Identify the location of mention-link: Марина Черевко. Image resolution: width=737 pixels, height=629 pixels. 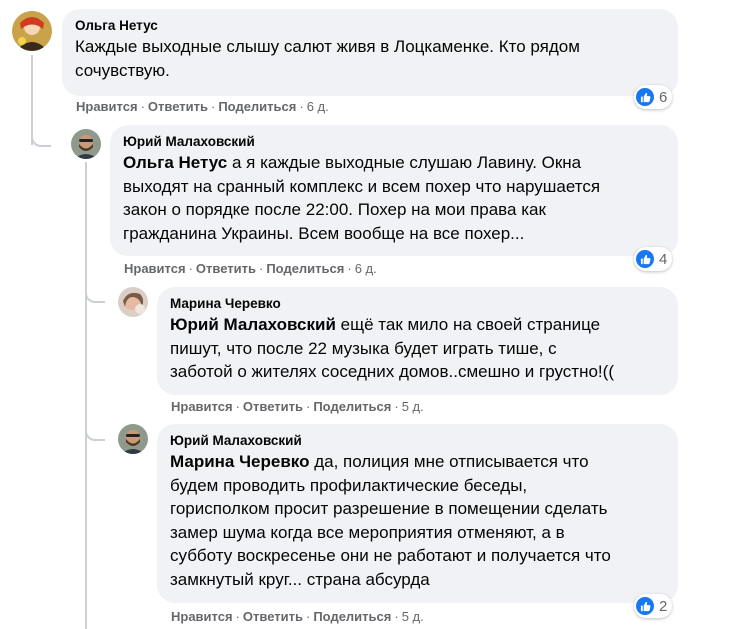
(239, 461).